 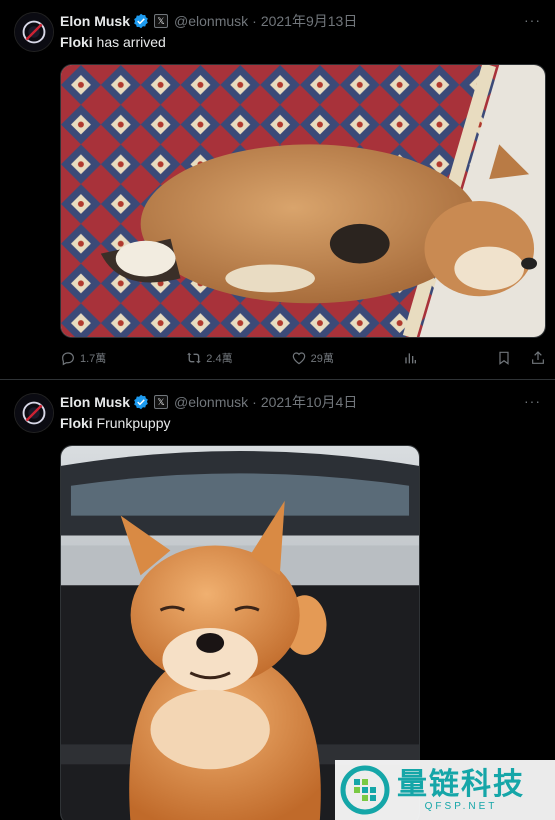 I want to click on tweet-text-rest: has arrived, so click(x=129, y=42).